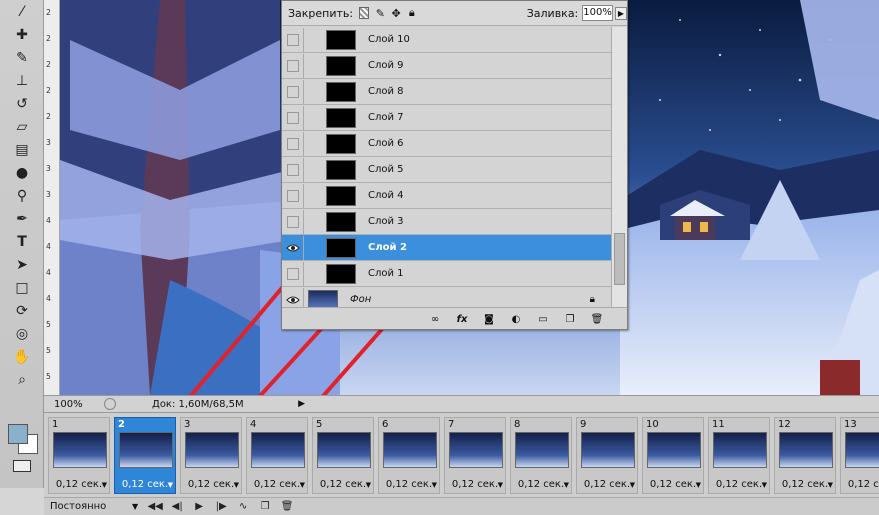  Describe the element at coordinates (177, 507) in the screenshot. I see `prev-frame-icon: ◀|` at that location.